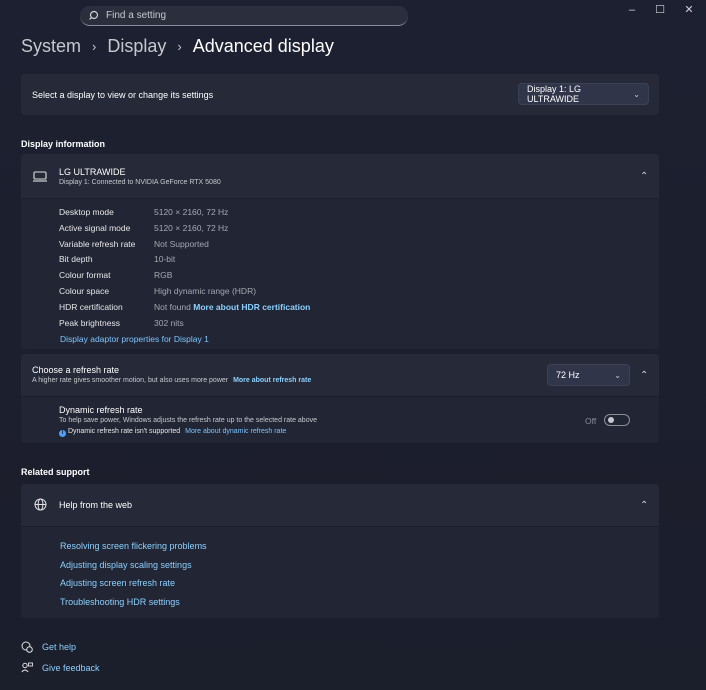 This screenshot has height=690, width=706. Describe the element at coordinates (165, 259) in the screenshot. I see `info-value-bit-depth: 10-bit` at that location.